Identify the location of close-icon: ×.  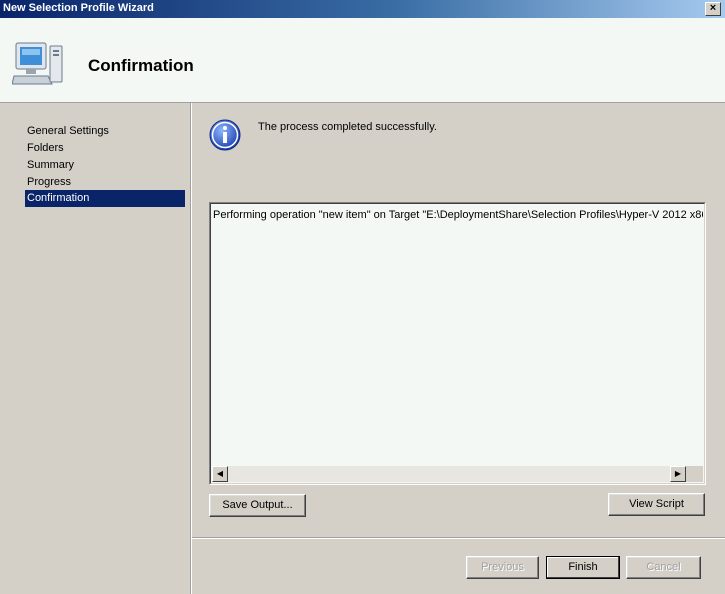
(713, 8).